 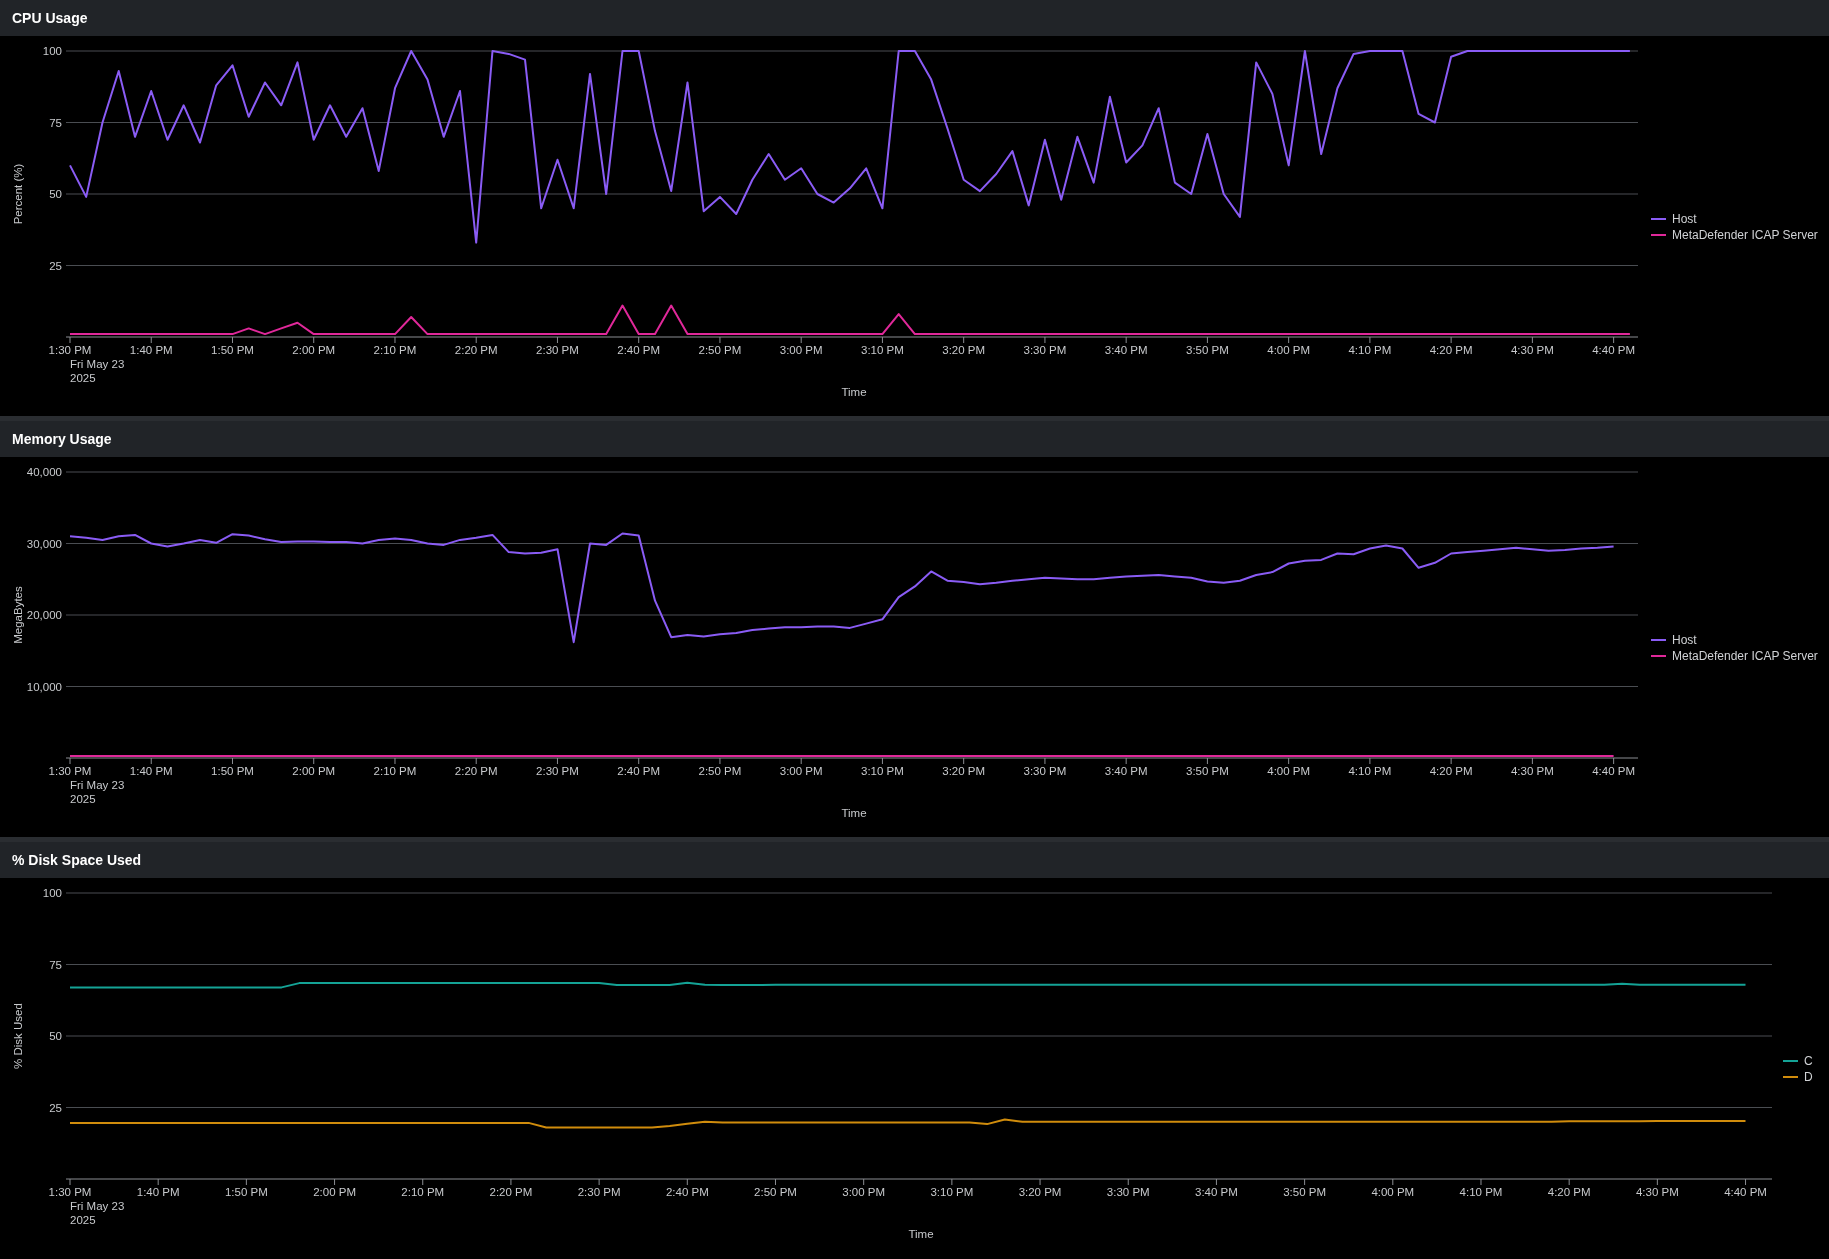 I want to click on tick-label: 10,000, so click(x=44, y=686).